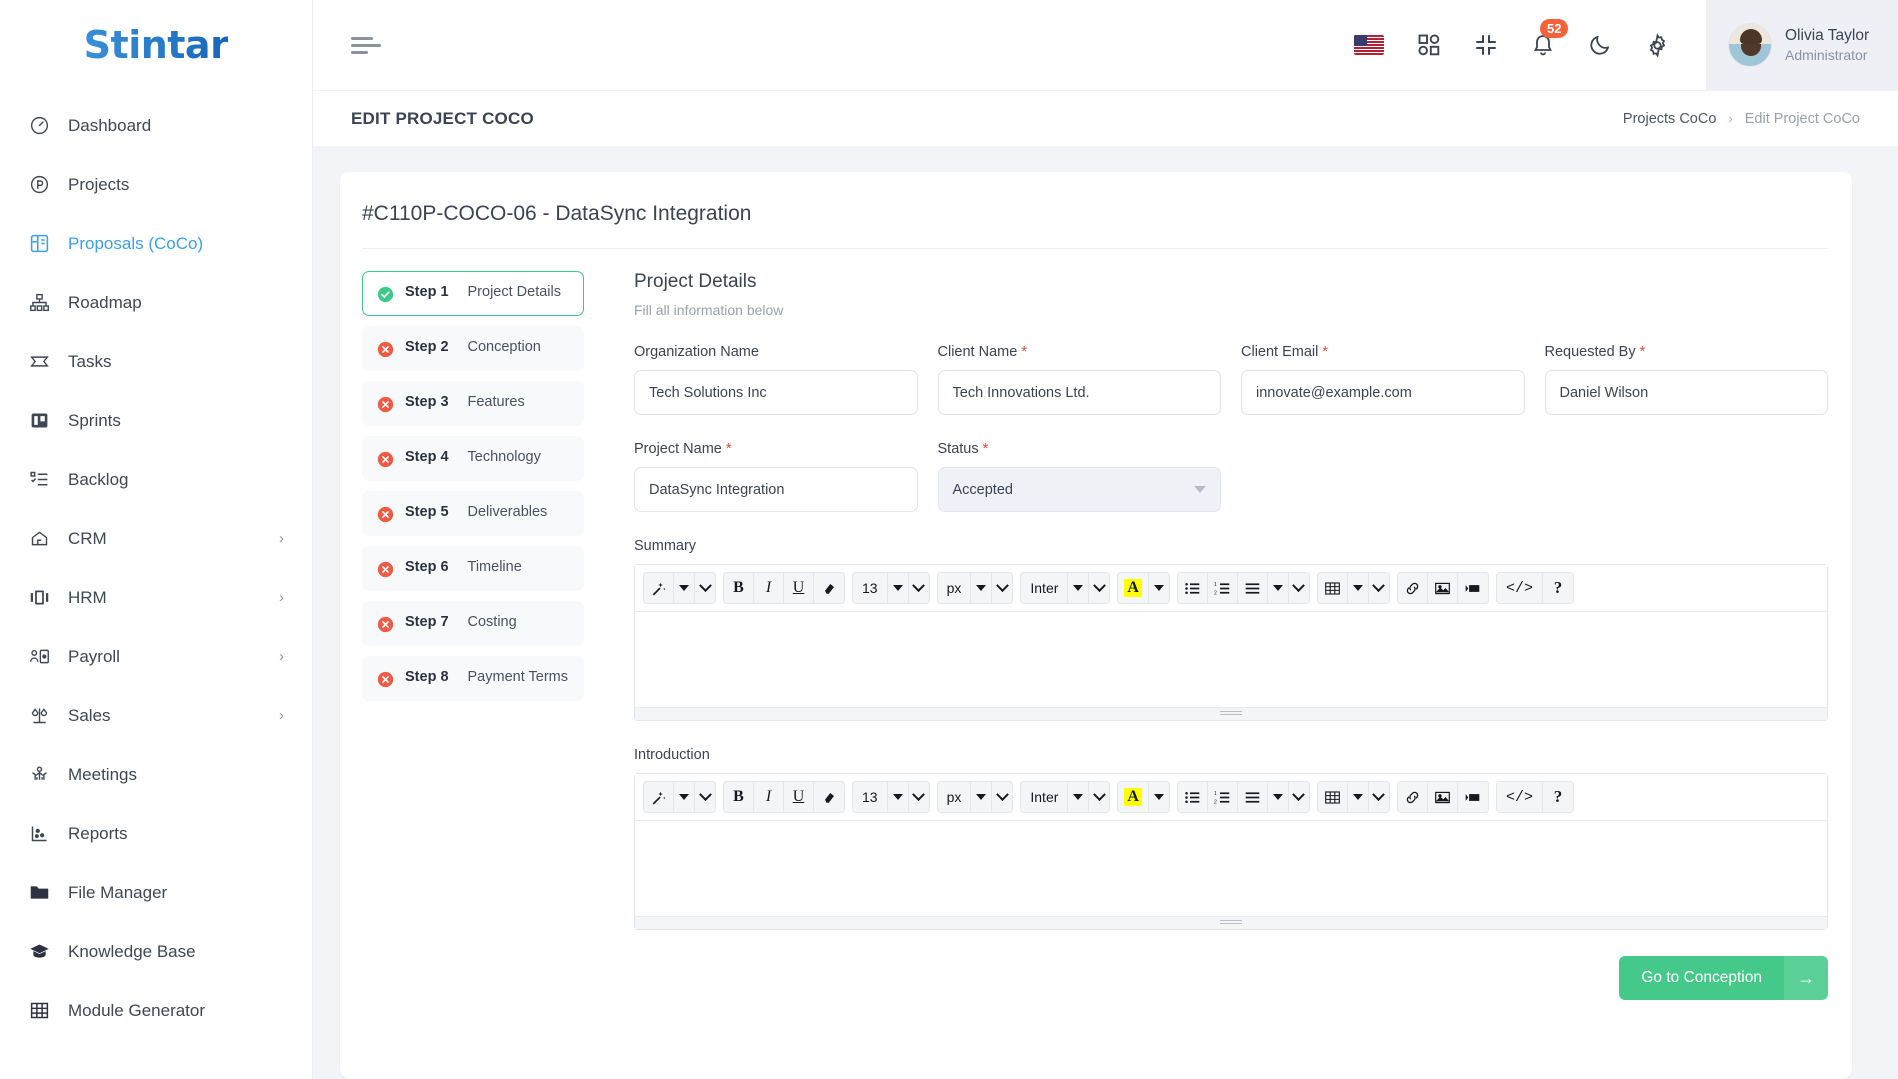  Describe the element at coordinates (156, 1010) in the screenshot. I see `sidebar-item-module-generator: Module Generator` at that location.